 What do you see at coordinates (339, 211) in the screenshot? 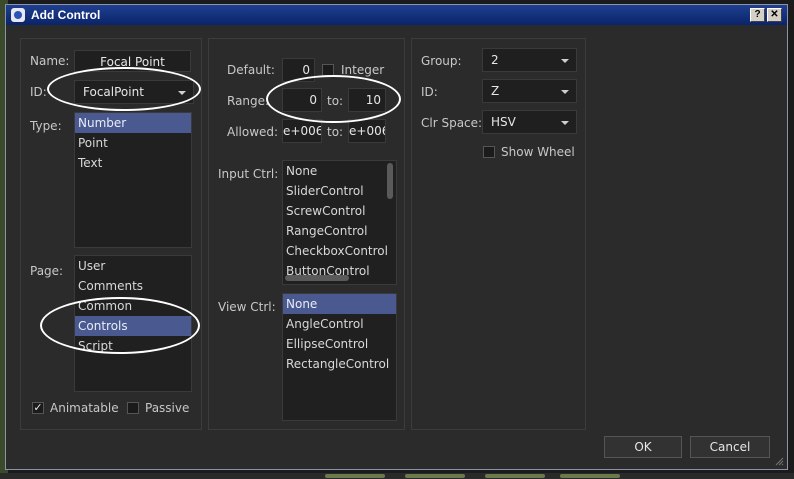
I see `list-item: ScrewControl` at bounding box center [339, 211].